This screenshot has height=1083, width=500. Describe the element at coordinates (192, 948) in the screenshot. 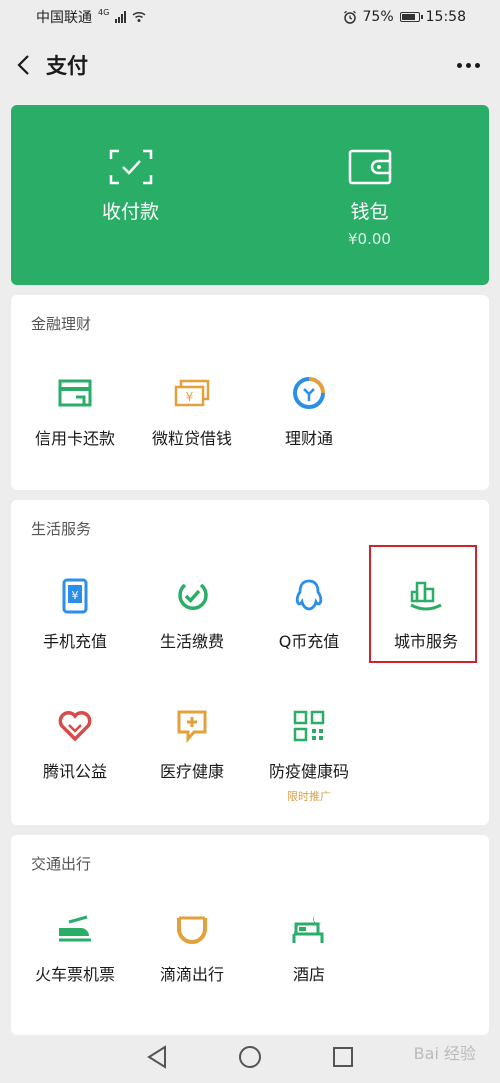

I see `didi-button: 滴滴出行` at that location.